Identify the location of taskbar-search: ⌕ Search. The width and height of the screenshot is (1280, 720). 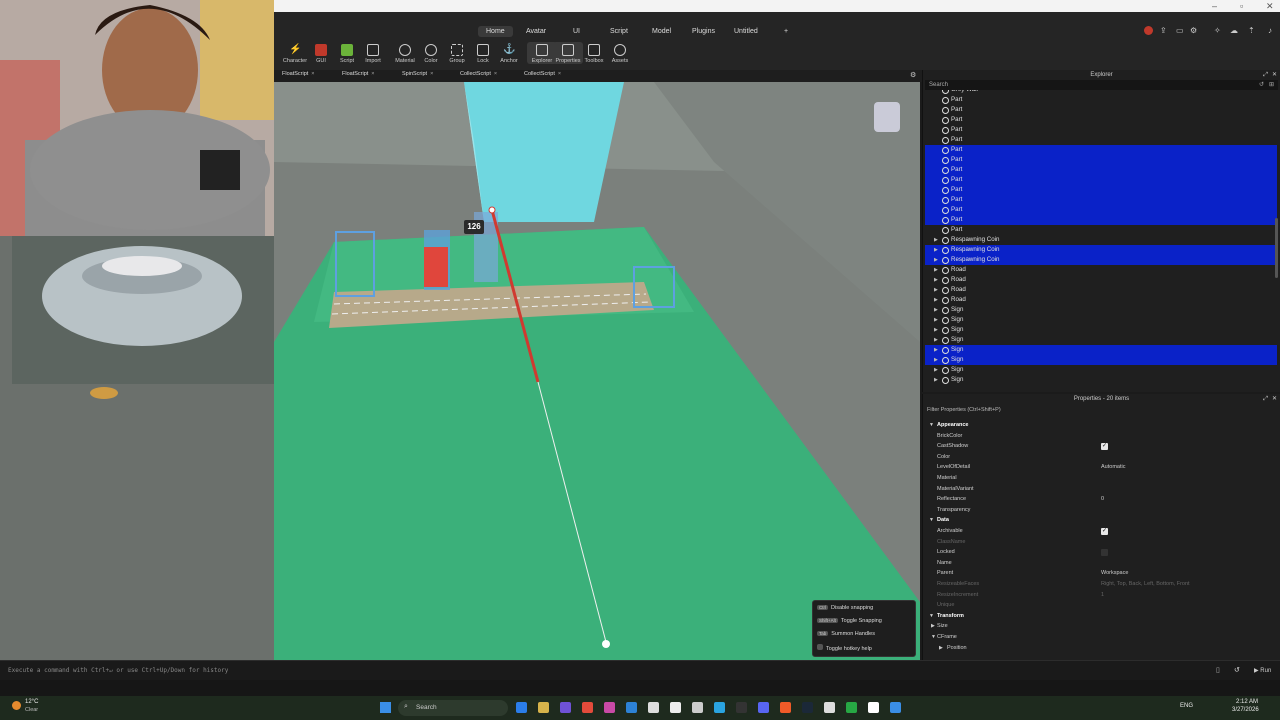
(453, 708).